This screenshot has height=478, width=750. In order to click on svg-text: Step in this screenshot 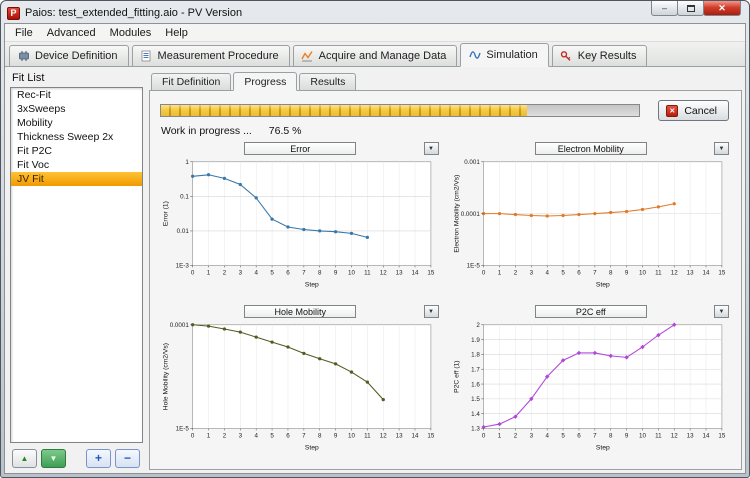, I will do `click(602, 285)`.